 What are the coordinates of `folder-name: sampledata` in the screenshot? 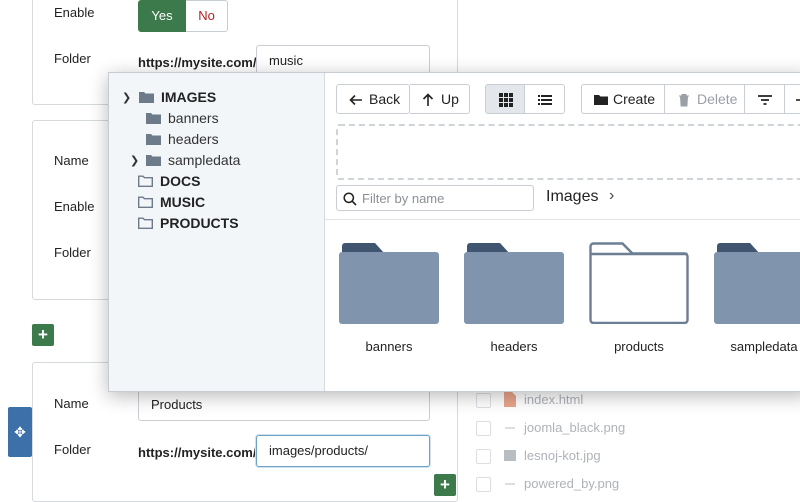 It's located at (764, 346).